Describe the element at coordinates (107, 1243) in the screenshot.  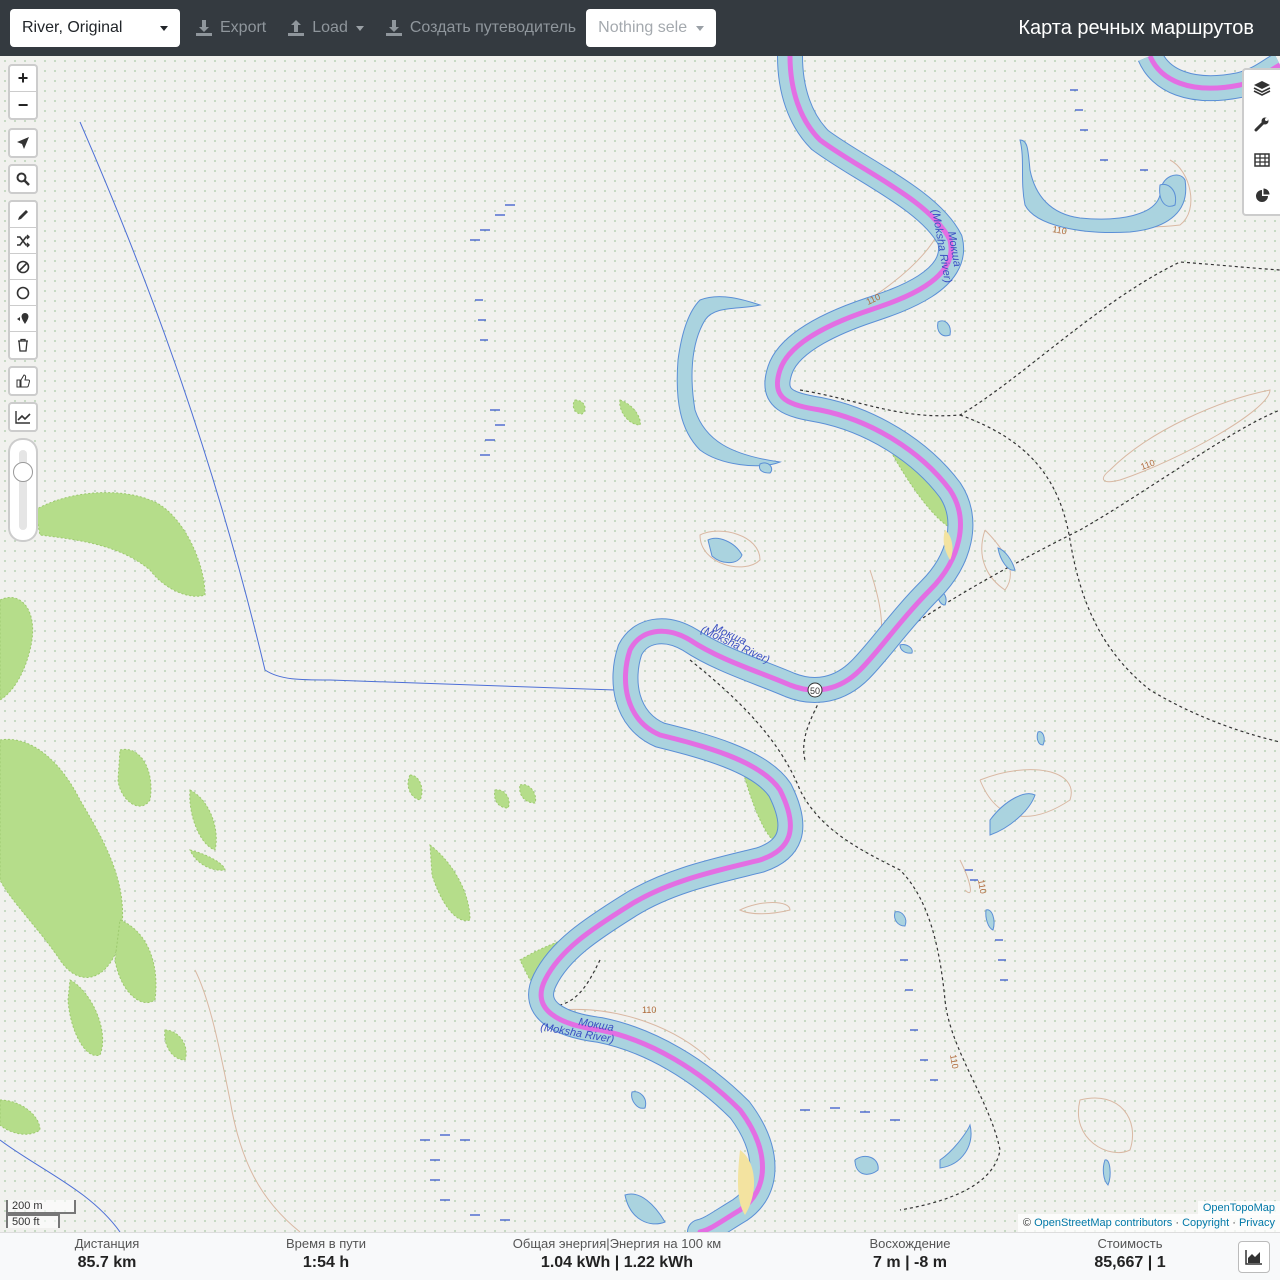
I see `stat-label: Дистанция` at that location.